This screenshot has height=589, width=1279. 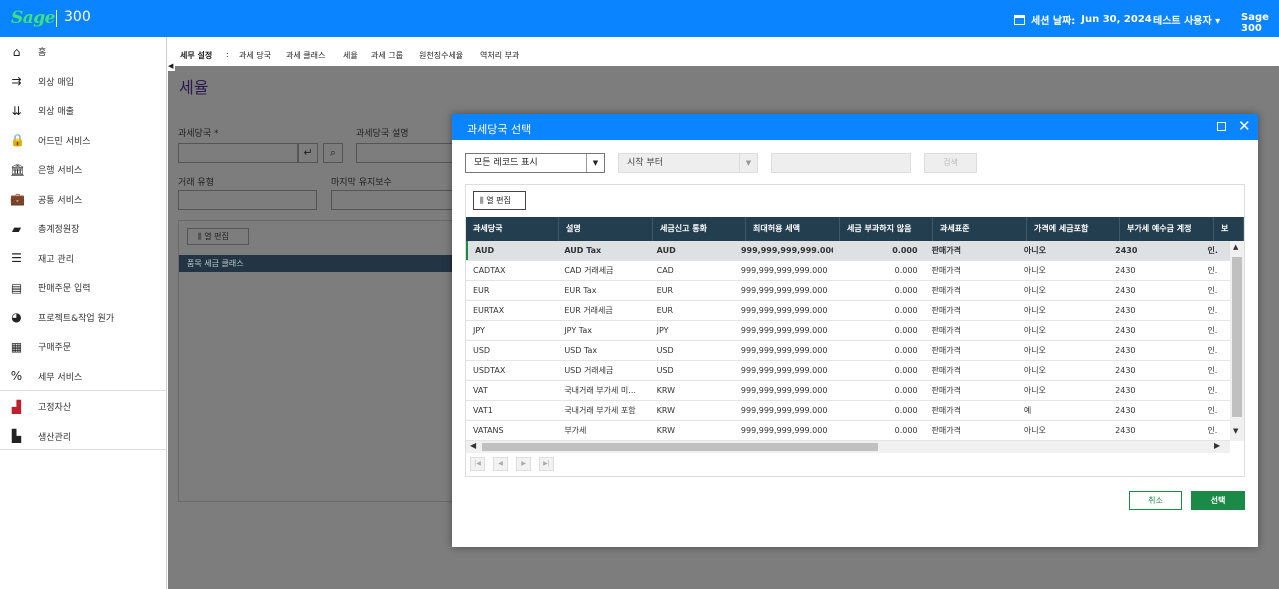 I want to click on sidebar-item-13: ▙ 생산관리, so click(x=83, y=436).